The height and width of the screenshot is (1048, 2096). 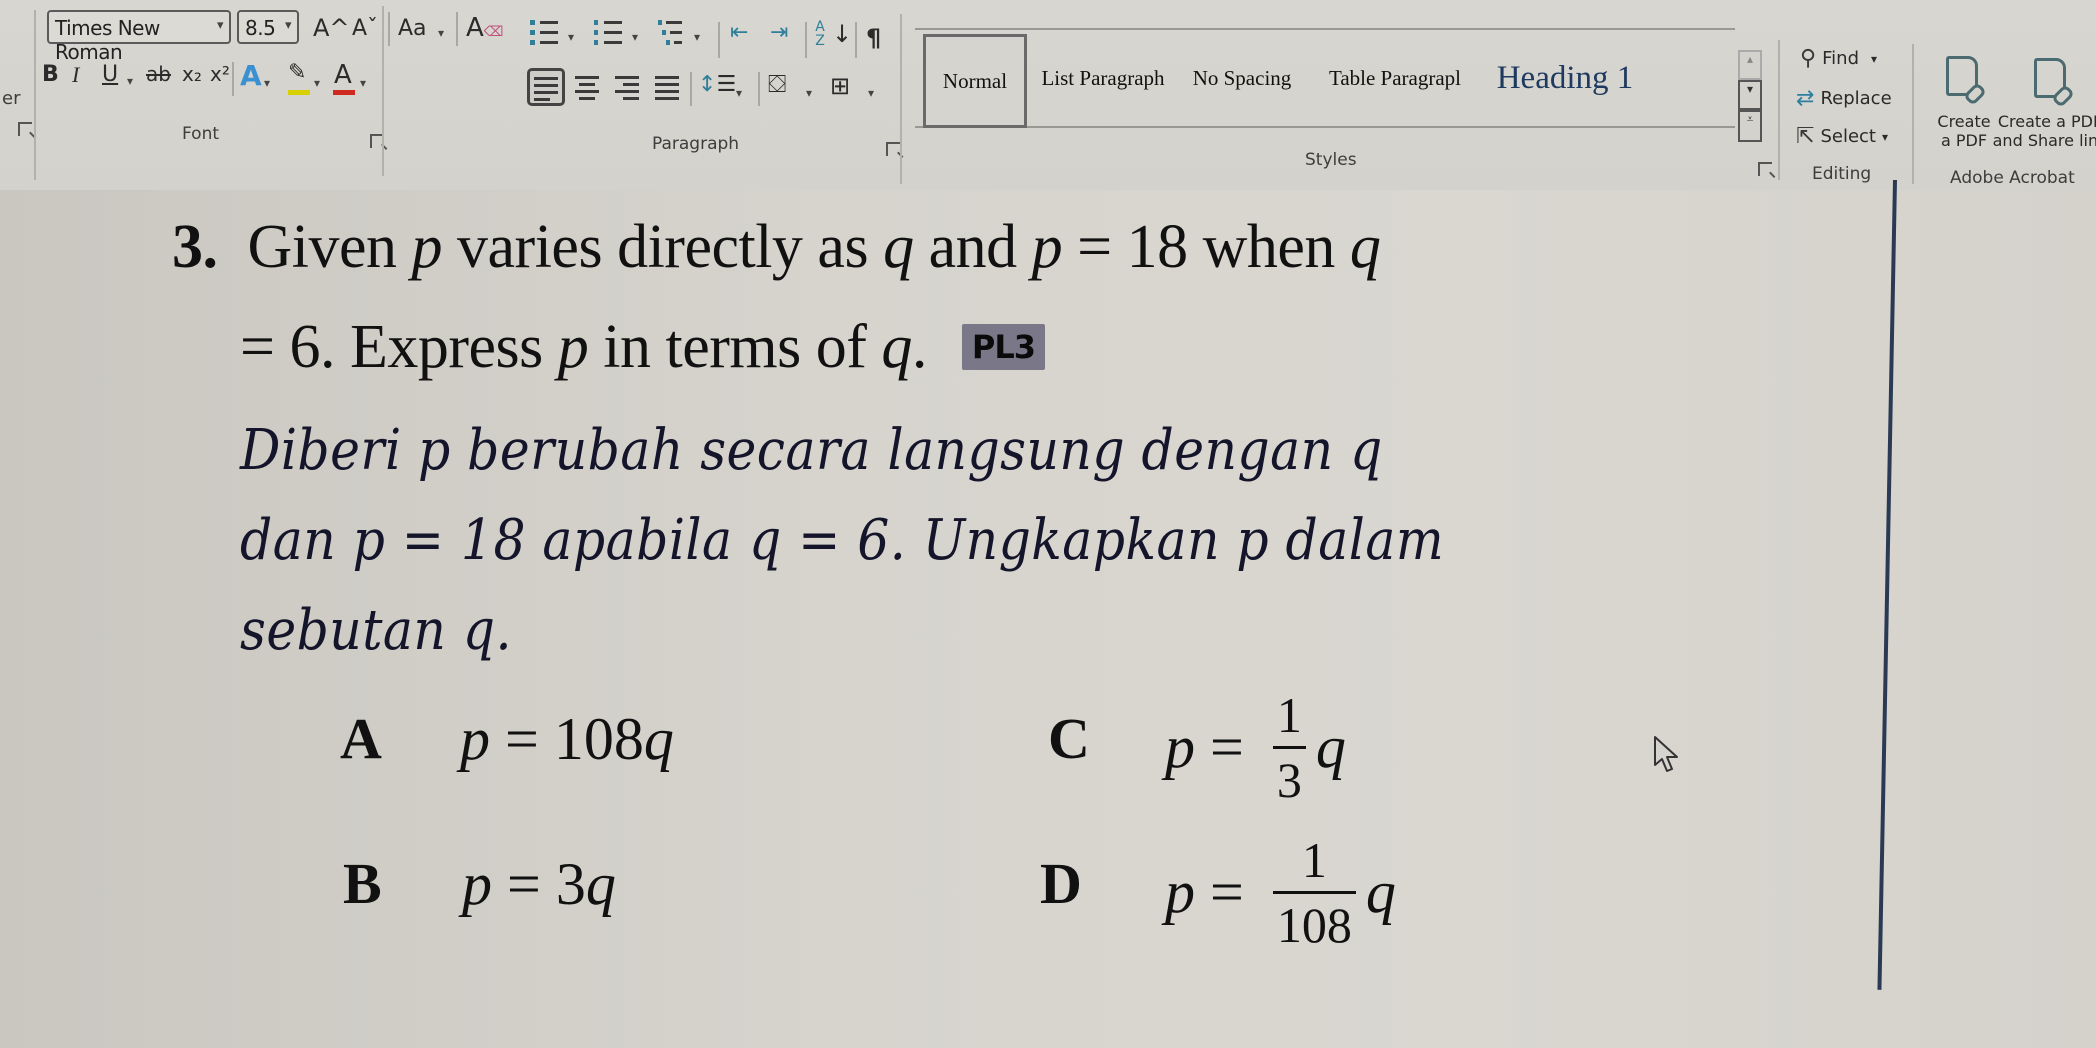 I want to click on select-cursor-icon: ⇱, so click(x=1805, y=136).